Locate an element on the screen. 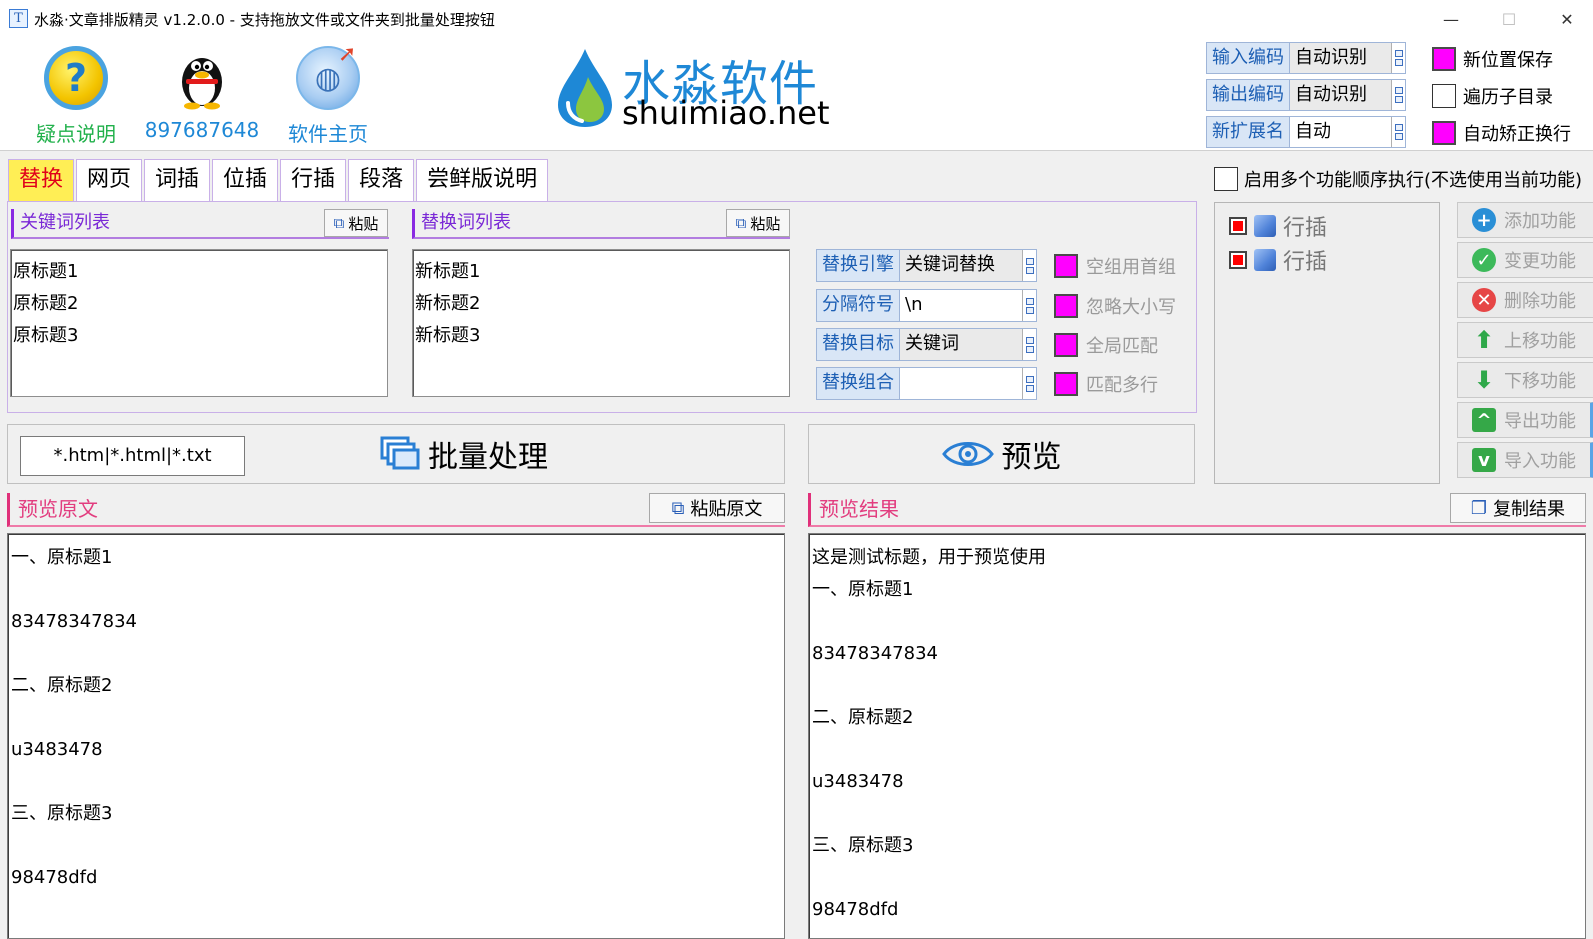 The width and height of the screenshot is (1593, 939). auto-fix-linebreak-option: 自动矫正换行 is located at coordinates (1501, 133).